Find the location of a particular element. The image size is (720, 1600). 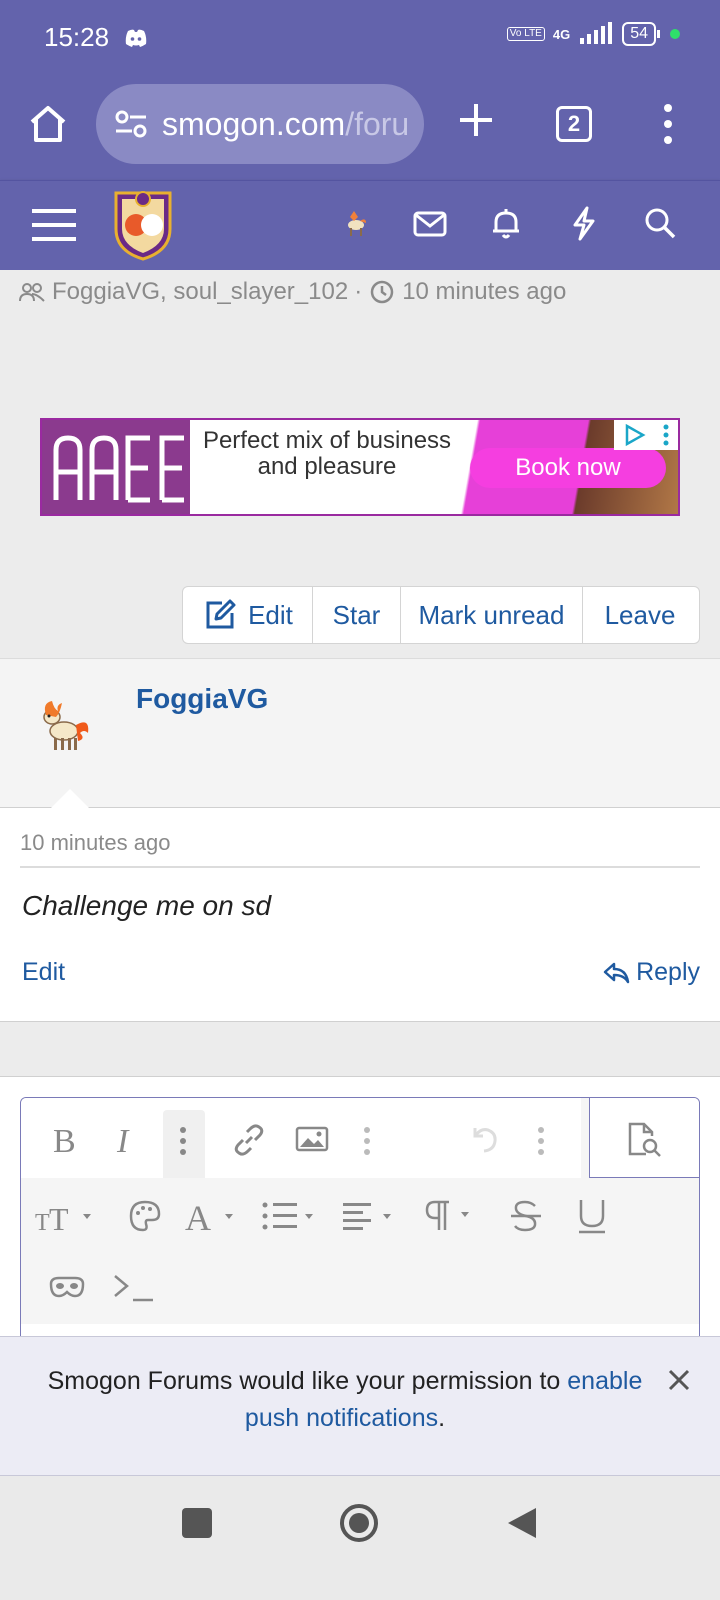

home-icon is located at coordinates (48, 124).